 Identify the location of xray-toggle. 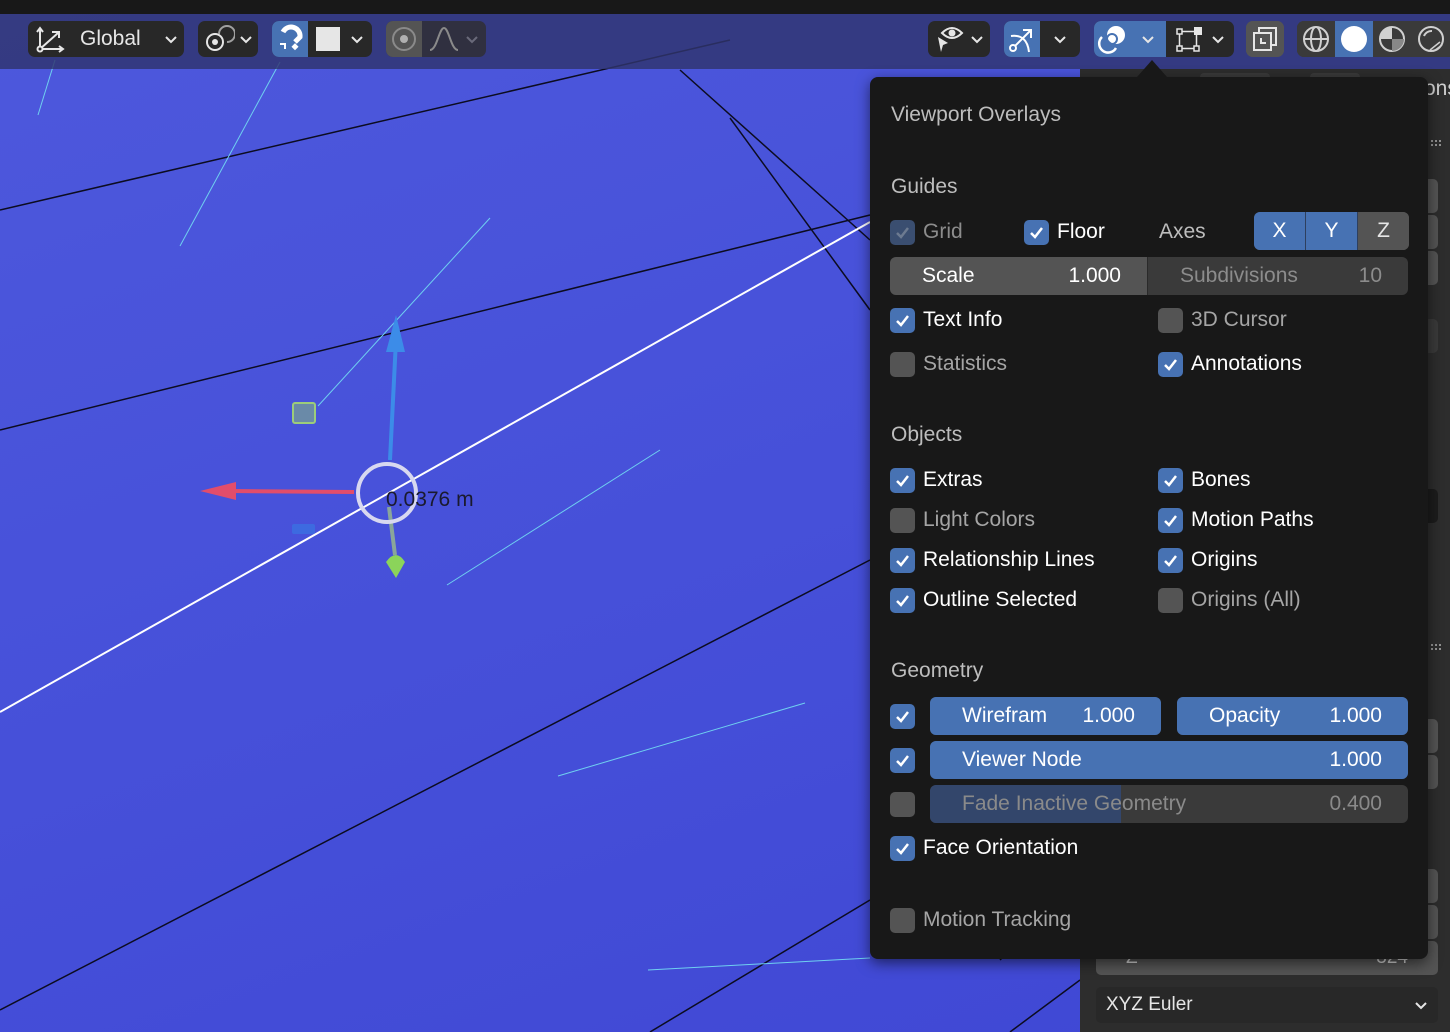
(1265, 39).